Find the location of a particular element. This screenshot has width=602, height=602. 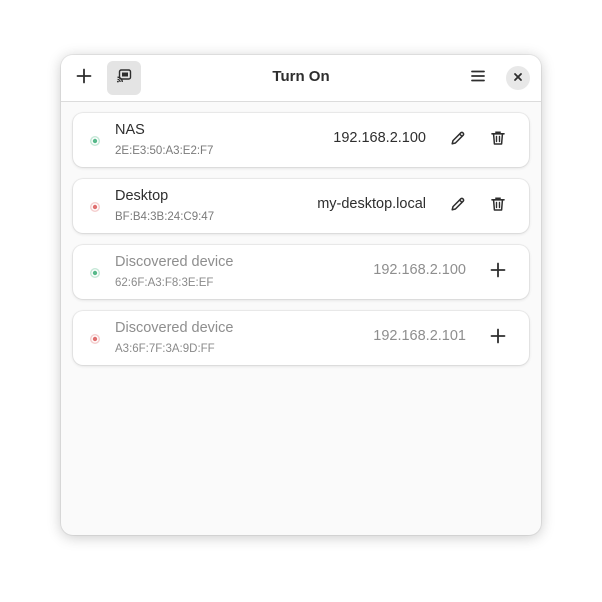

device-address: 192.168.2.101 is located at coordinates (419, 336).